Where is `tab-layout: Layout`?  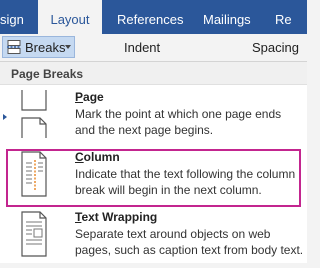
tab-layout: Layout is located at coordinates (70, 17).